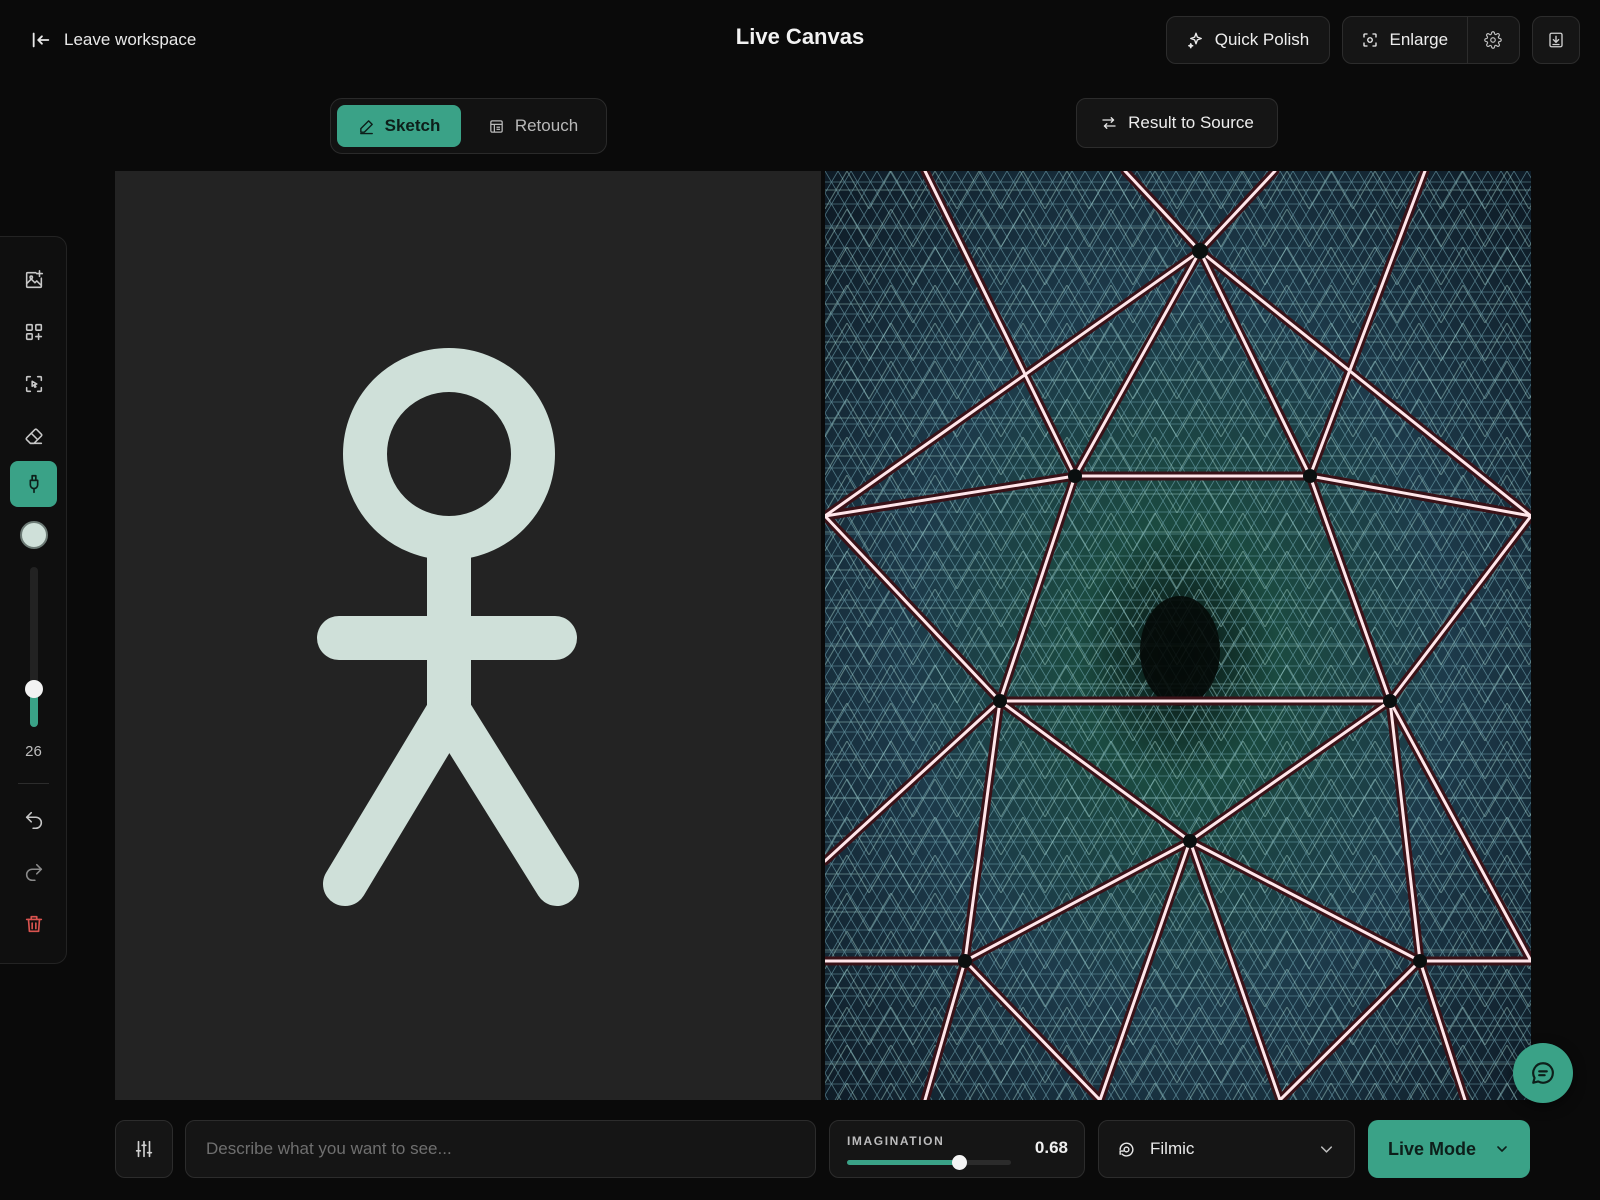  I want to click on sliders-icon, so click(144, 1149).